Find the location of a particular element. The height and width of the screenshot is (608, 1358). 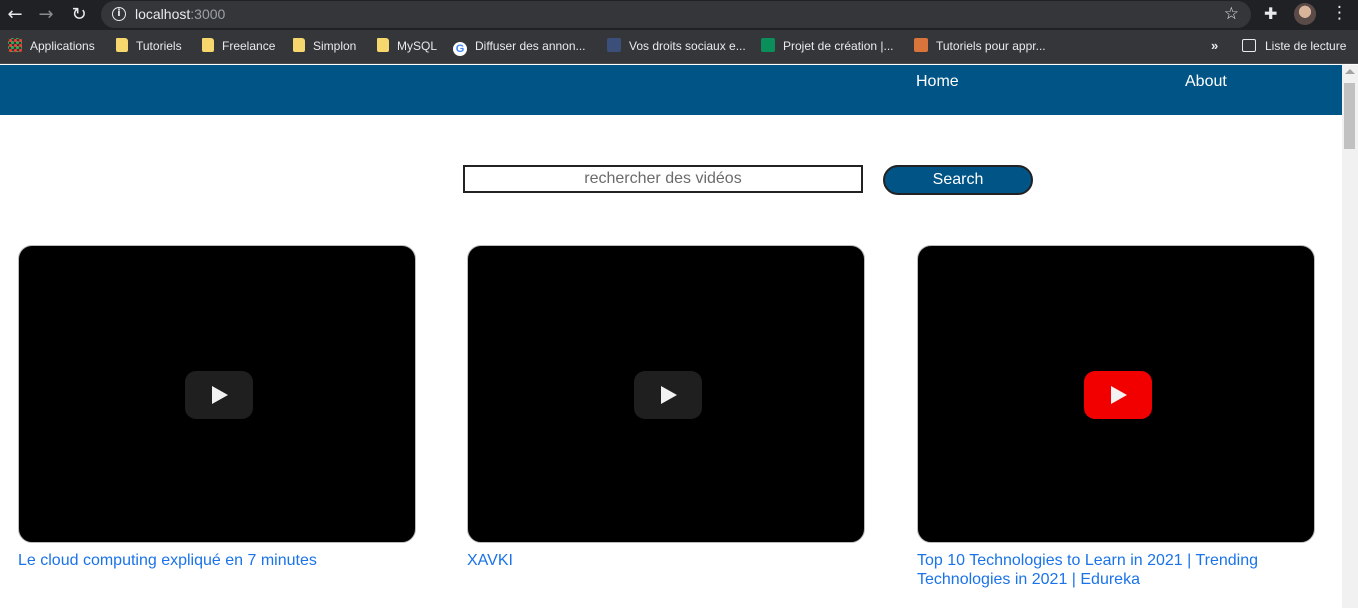

bookmark-applications: Applications is located at coordinates (51, 47).